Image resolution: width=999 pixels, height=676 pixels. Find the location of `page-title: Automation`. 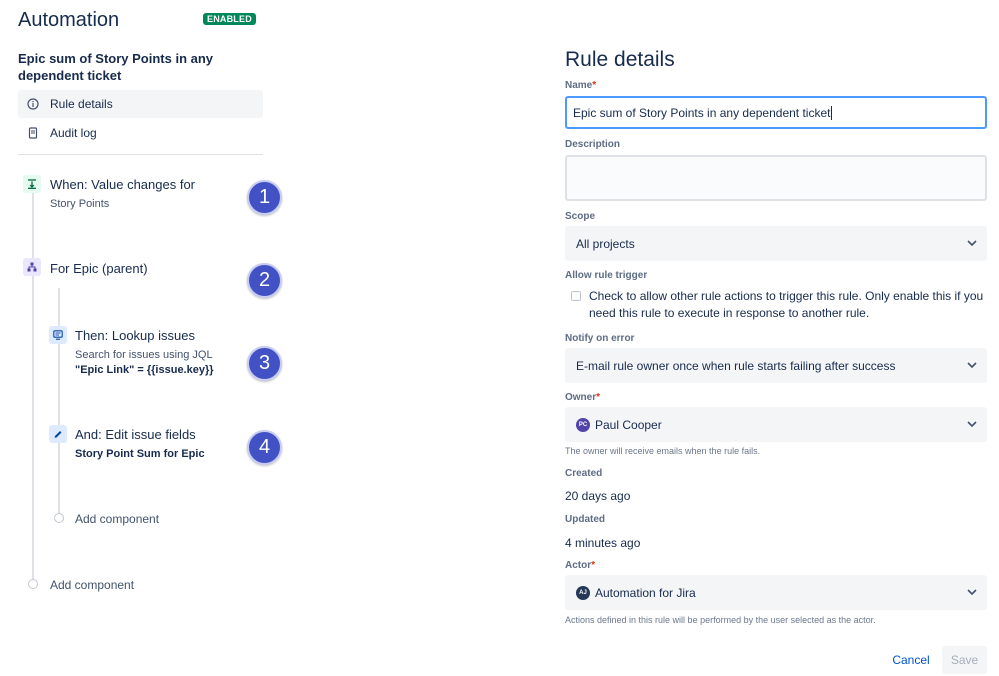

page-title: Automation is located at coordinates (69, 20).